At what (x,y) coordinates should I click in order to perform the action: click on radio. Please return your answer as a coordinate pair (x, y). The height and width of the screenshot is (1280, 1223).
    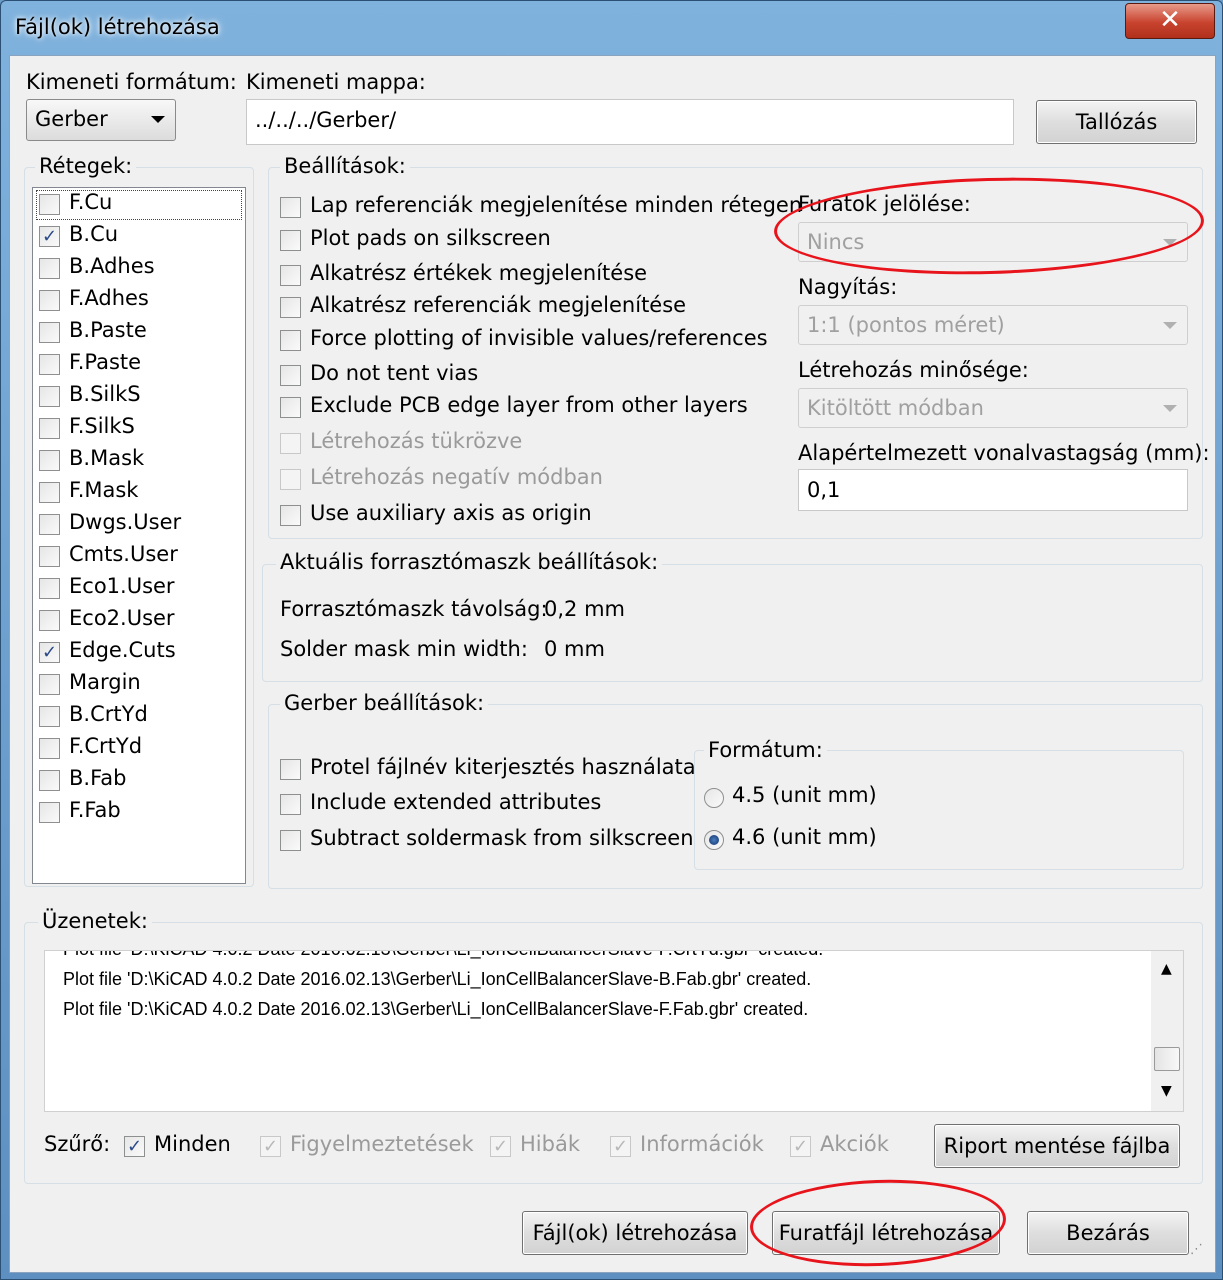
    Looking at the image, I should click on (714, 798).